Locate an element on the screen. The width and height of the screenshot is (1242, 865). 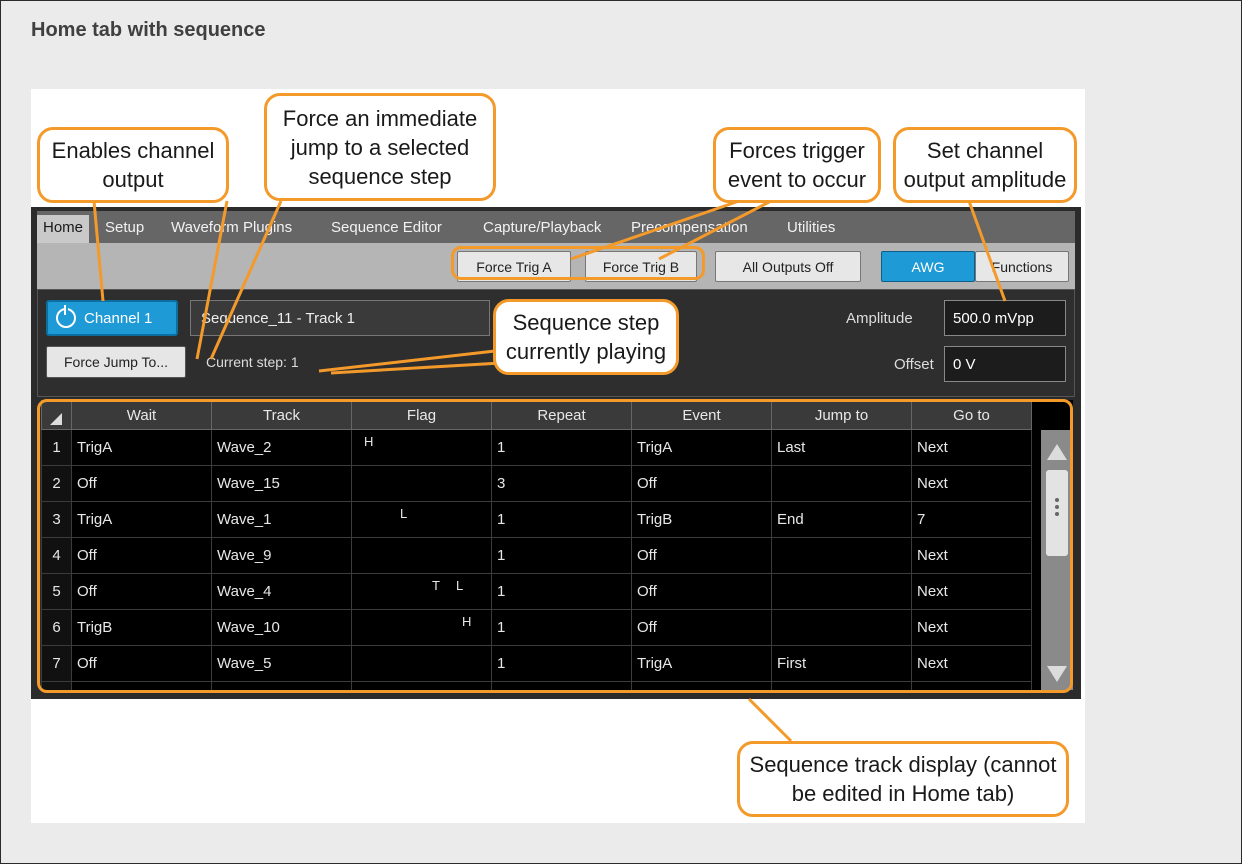
sequence-selector: Sequence_11 - Track 1 is located at coordinates (340, 318).